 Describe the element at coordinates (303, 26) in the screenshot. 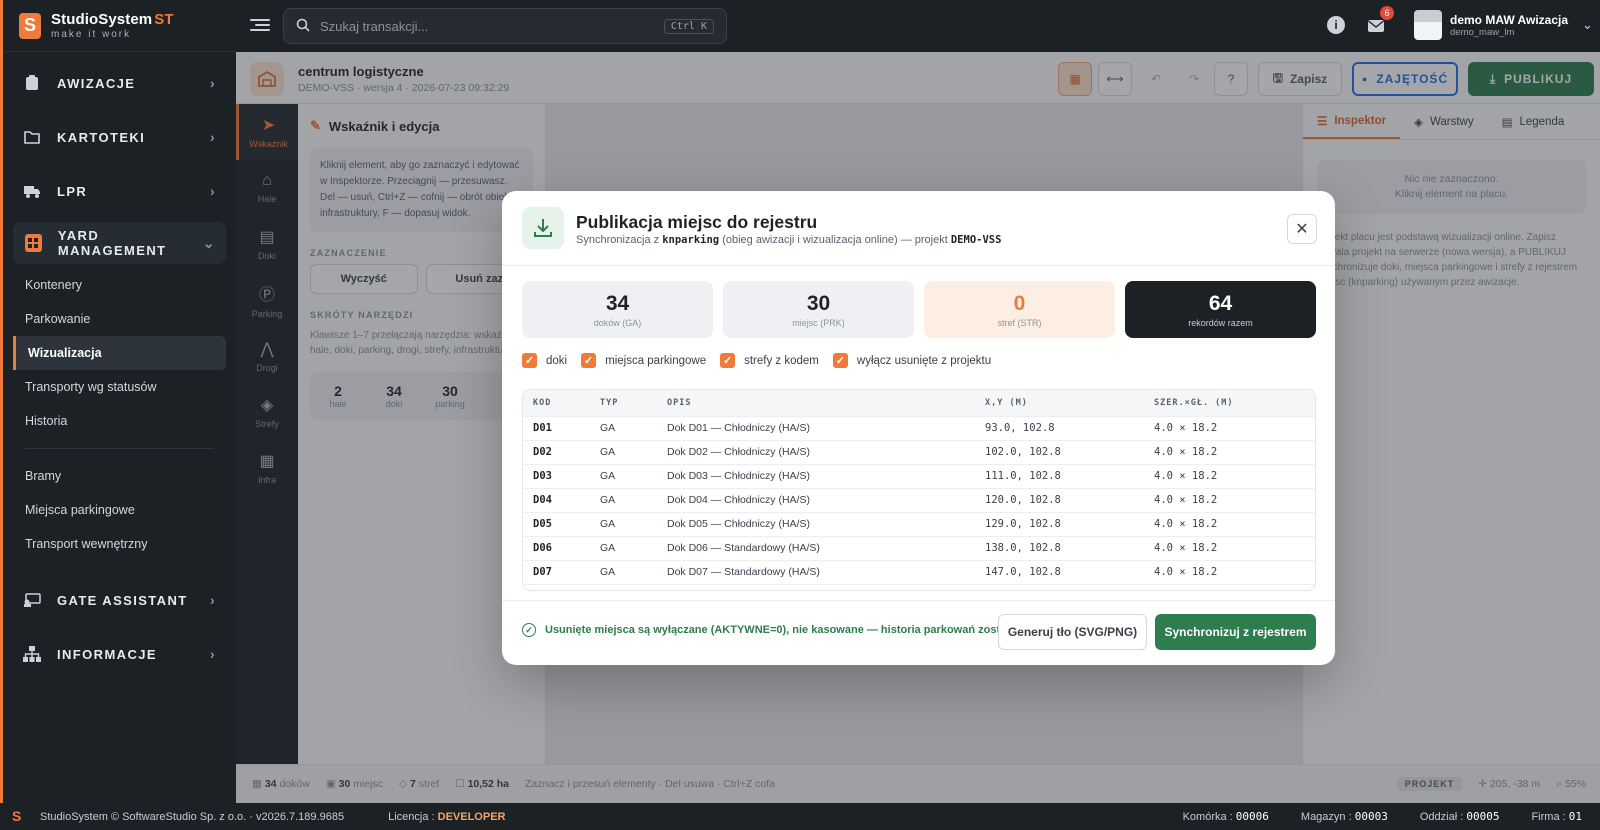

I see `search-icon` at that location.